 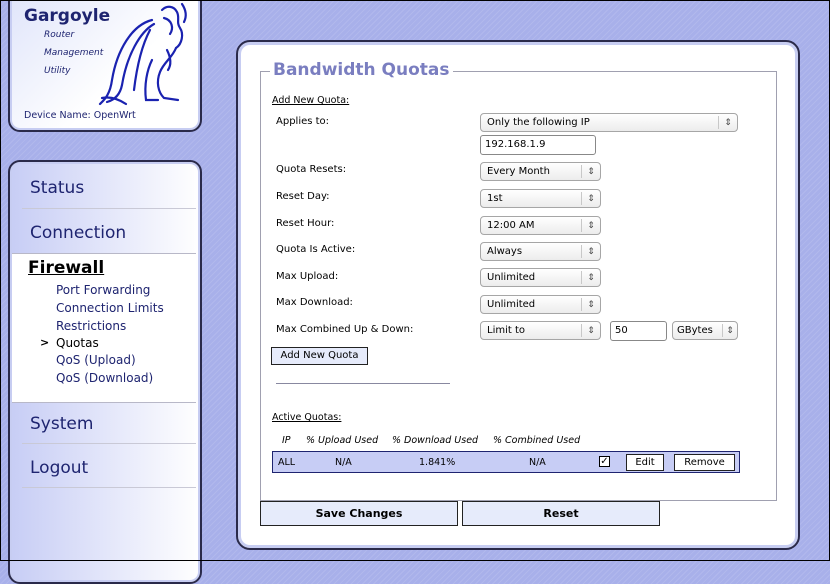 I want to click on nav-item-status: Status, so click(x=57, y=188).